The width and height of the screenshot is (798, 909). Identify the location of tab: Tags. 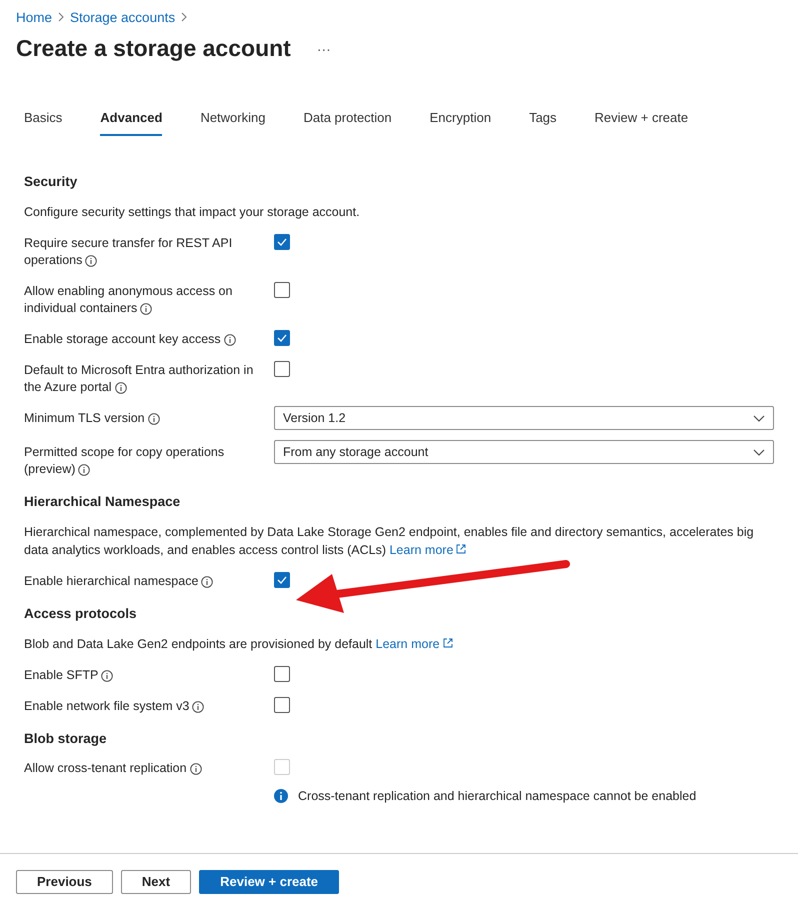
(543, 119).